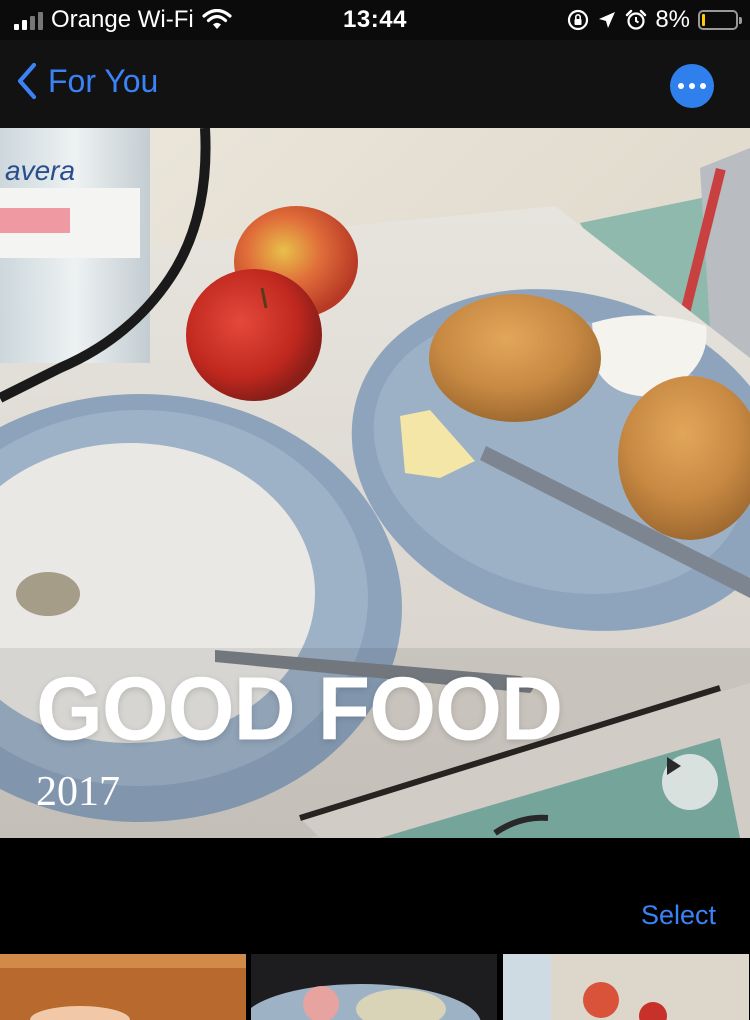 The width and height of the screenshot is (750, 1020). What do you see at coordinates (375, 84) in the screenshot?
I see `nav-bar: For You` at bounding box center [375, 84].